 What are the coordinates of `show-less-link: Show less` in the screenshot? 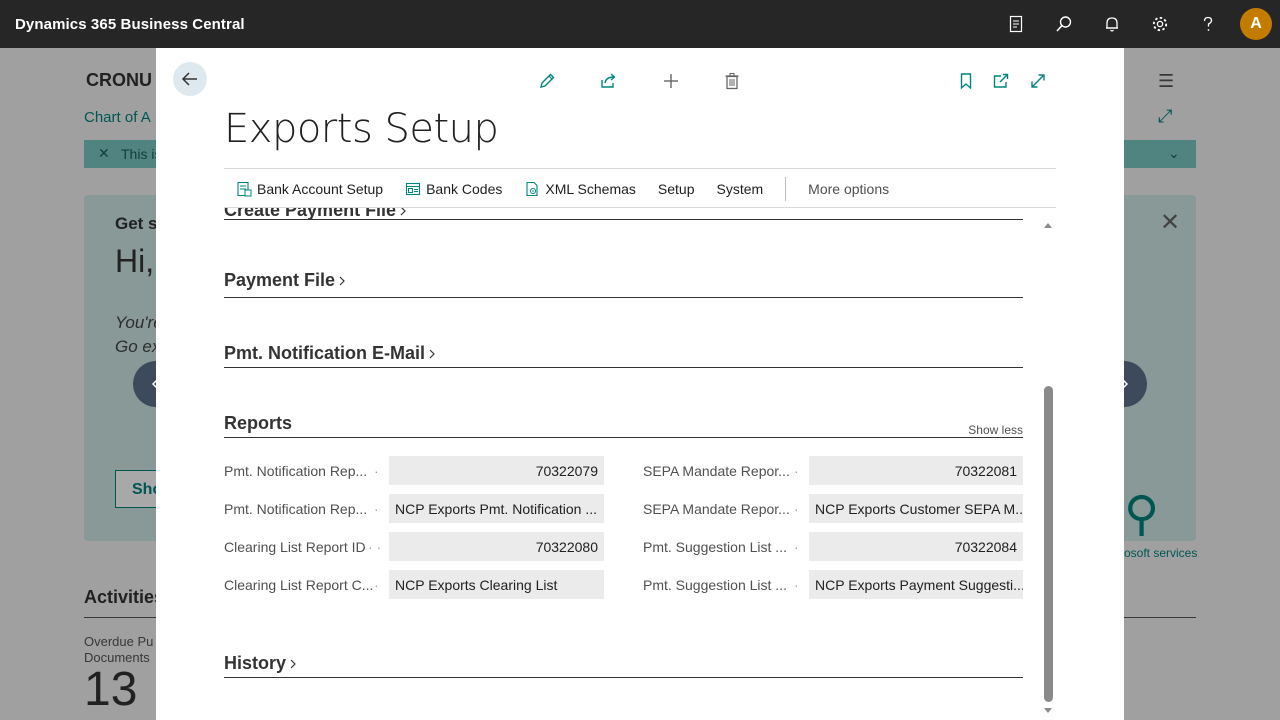 It's located at (995, 430).